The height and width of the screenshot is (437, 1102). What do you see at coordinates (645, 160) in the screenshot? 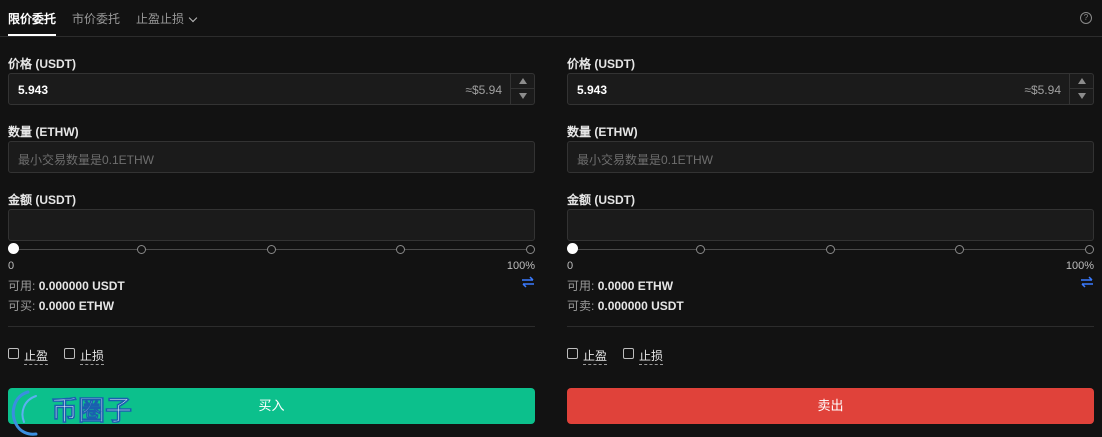
I see `sell-qty-placeholder: 最小交易数量是0.1ETHW` at bounding box center [645, 160].